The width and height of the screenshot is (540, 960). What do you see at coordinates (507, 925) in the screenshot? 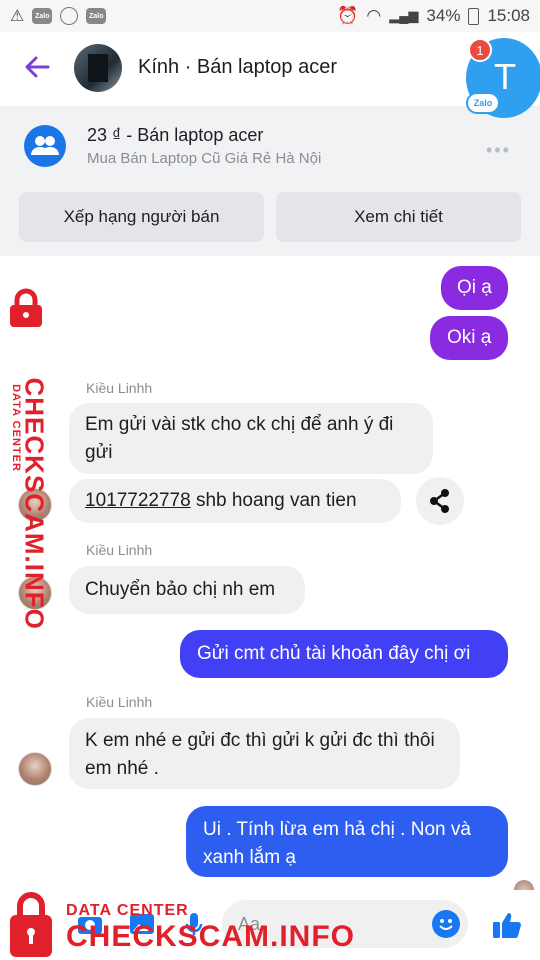
I see `thumbs-up-icon` at bounding box center [507, 925].